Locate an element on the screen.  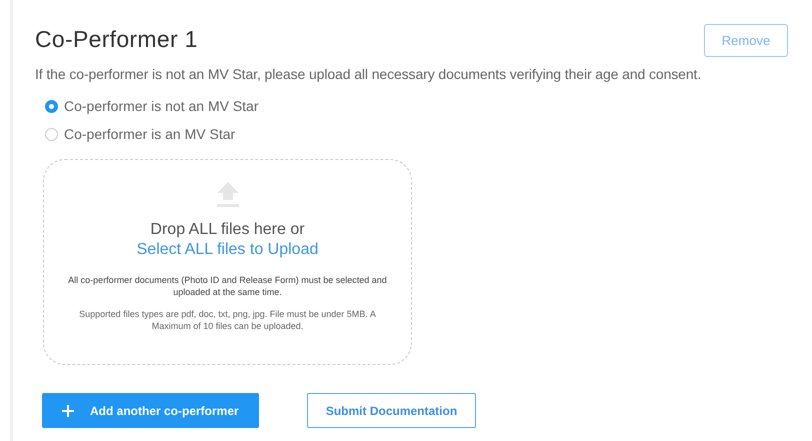
drop-prompt: Drop ALL files here or is located at coordinates (227, 230).